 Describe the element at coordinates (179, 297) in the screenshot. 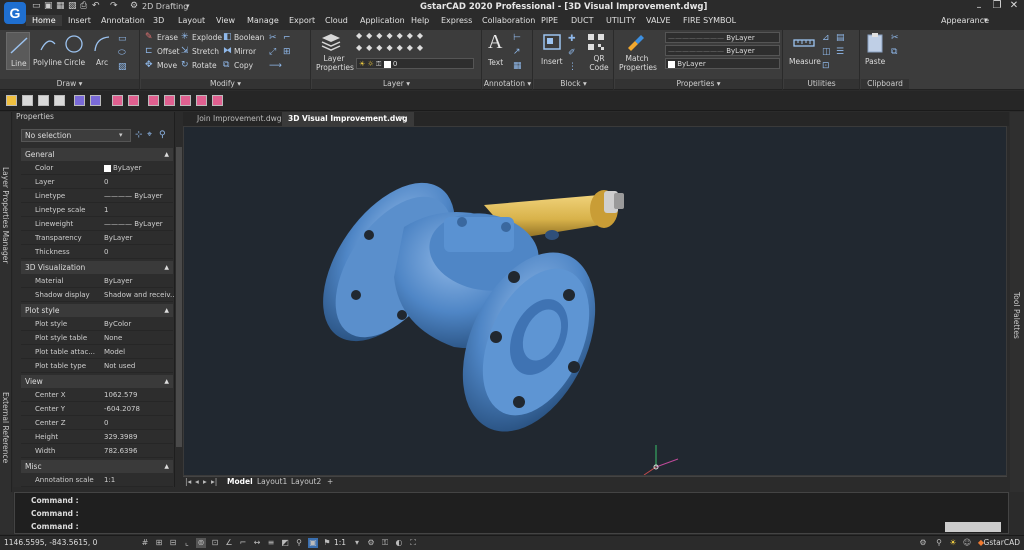

I see `properties-scrollbar` at that location.